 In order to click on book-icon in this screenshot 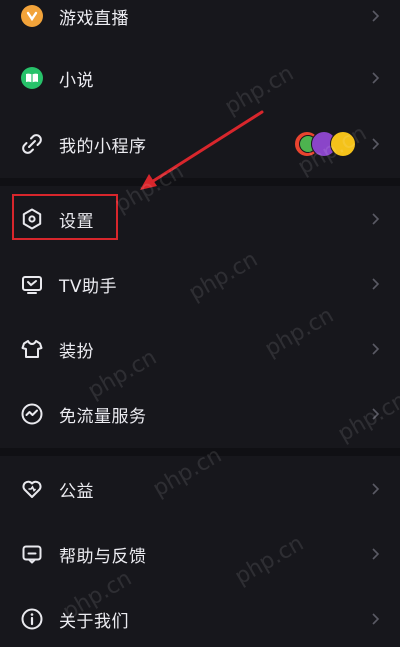, I will do `click(32, 78)`.